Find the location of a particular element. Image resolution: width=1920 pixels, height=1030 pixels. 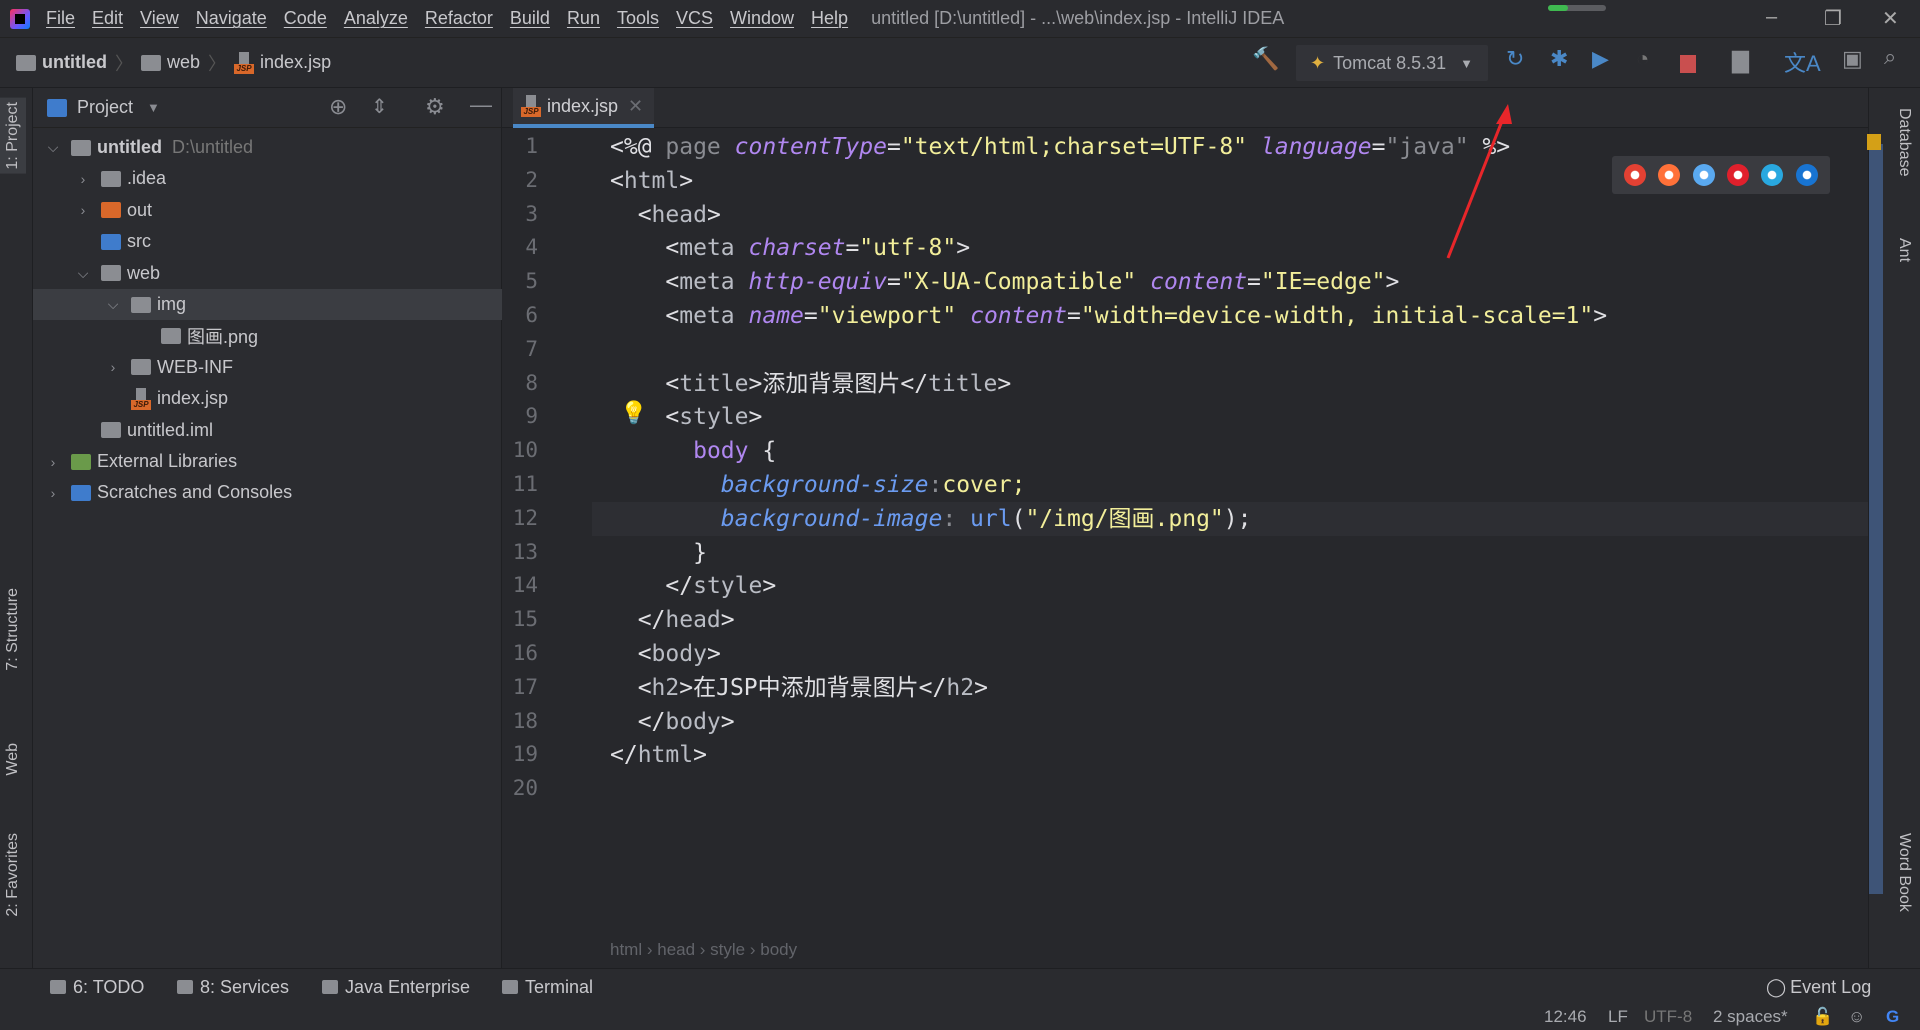

tree-item-img: ⌵ img is located at coordinates (267, 304).